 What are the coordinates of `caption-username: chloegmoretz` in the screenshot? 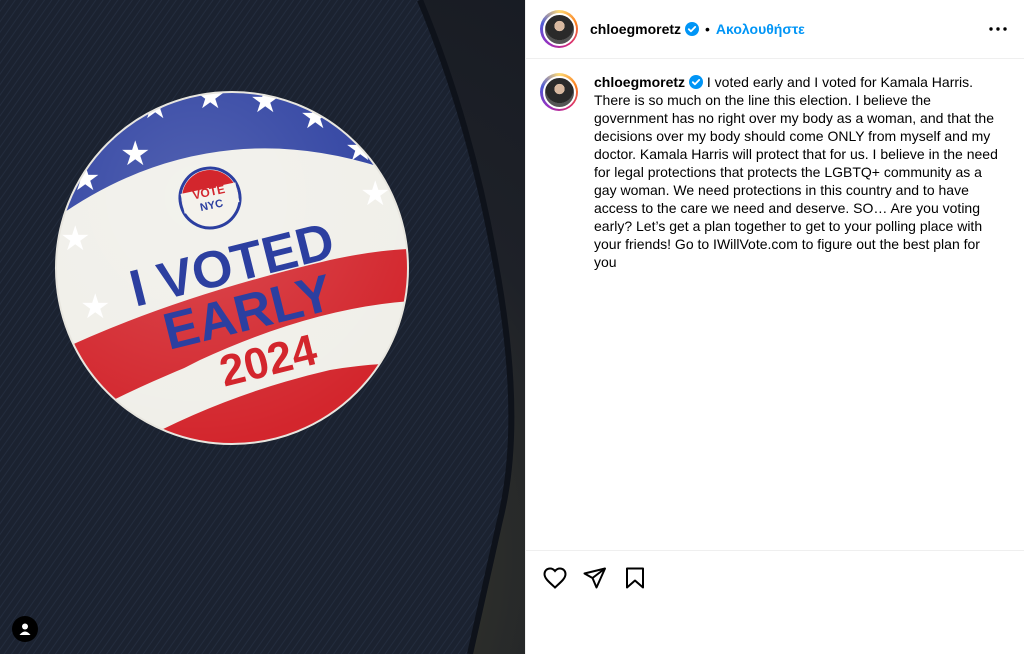 It's located at (639, 82).